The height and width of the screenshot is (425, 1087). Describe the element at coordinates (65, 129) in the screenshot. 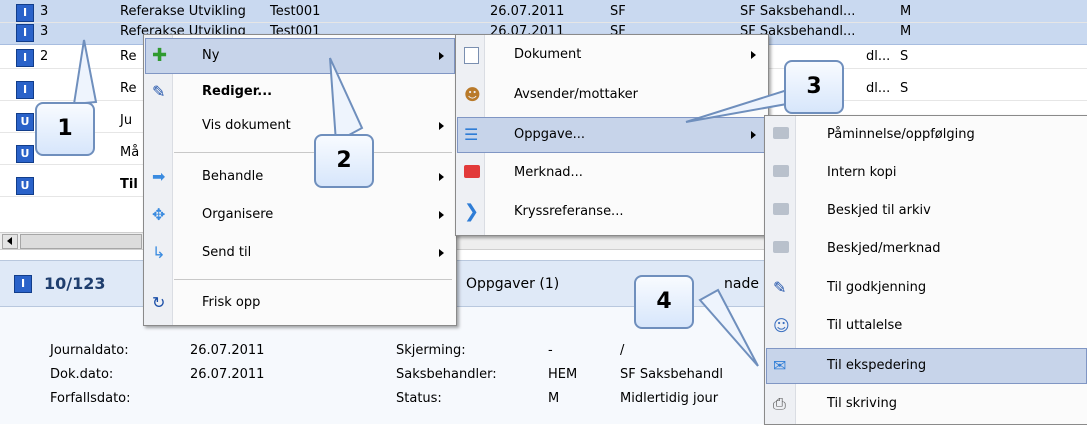

I see `callout-1: 1` at that location.